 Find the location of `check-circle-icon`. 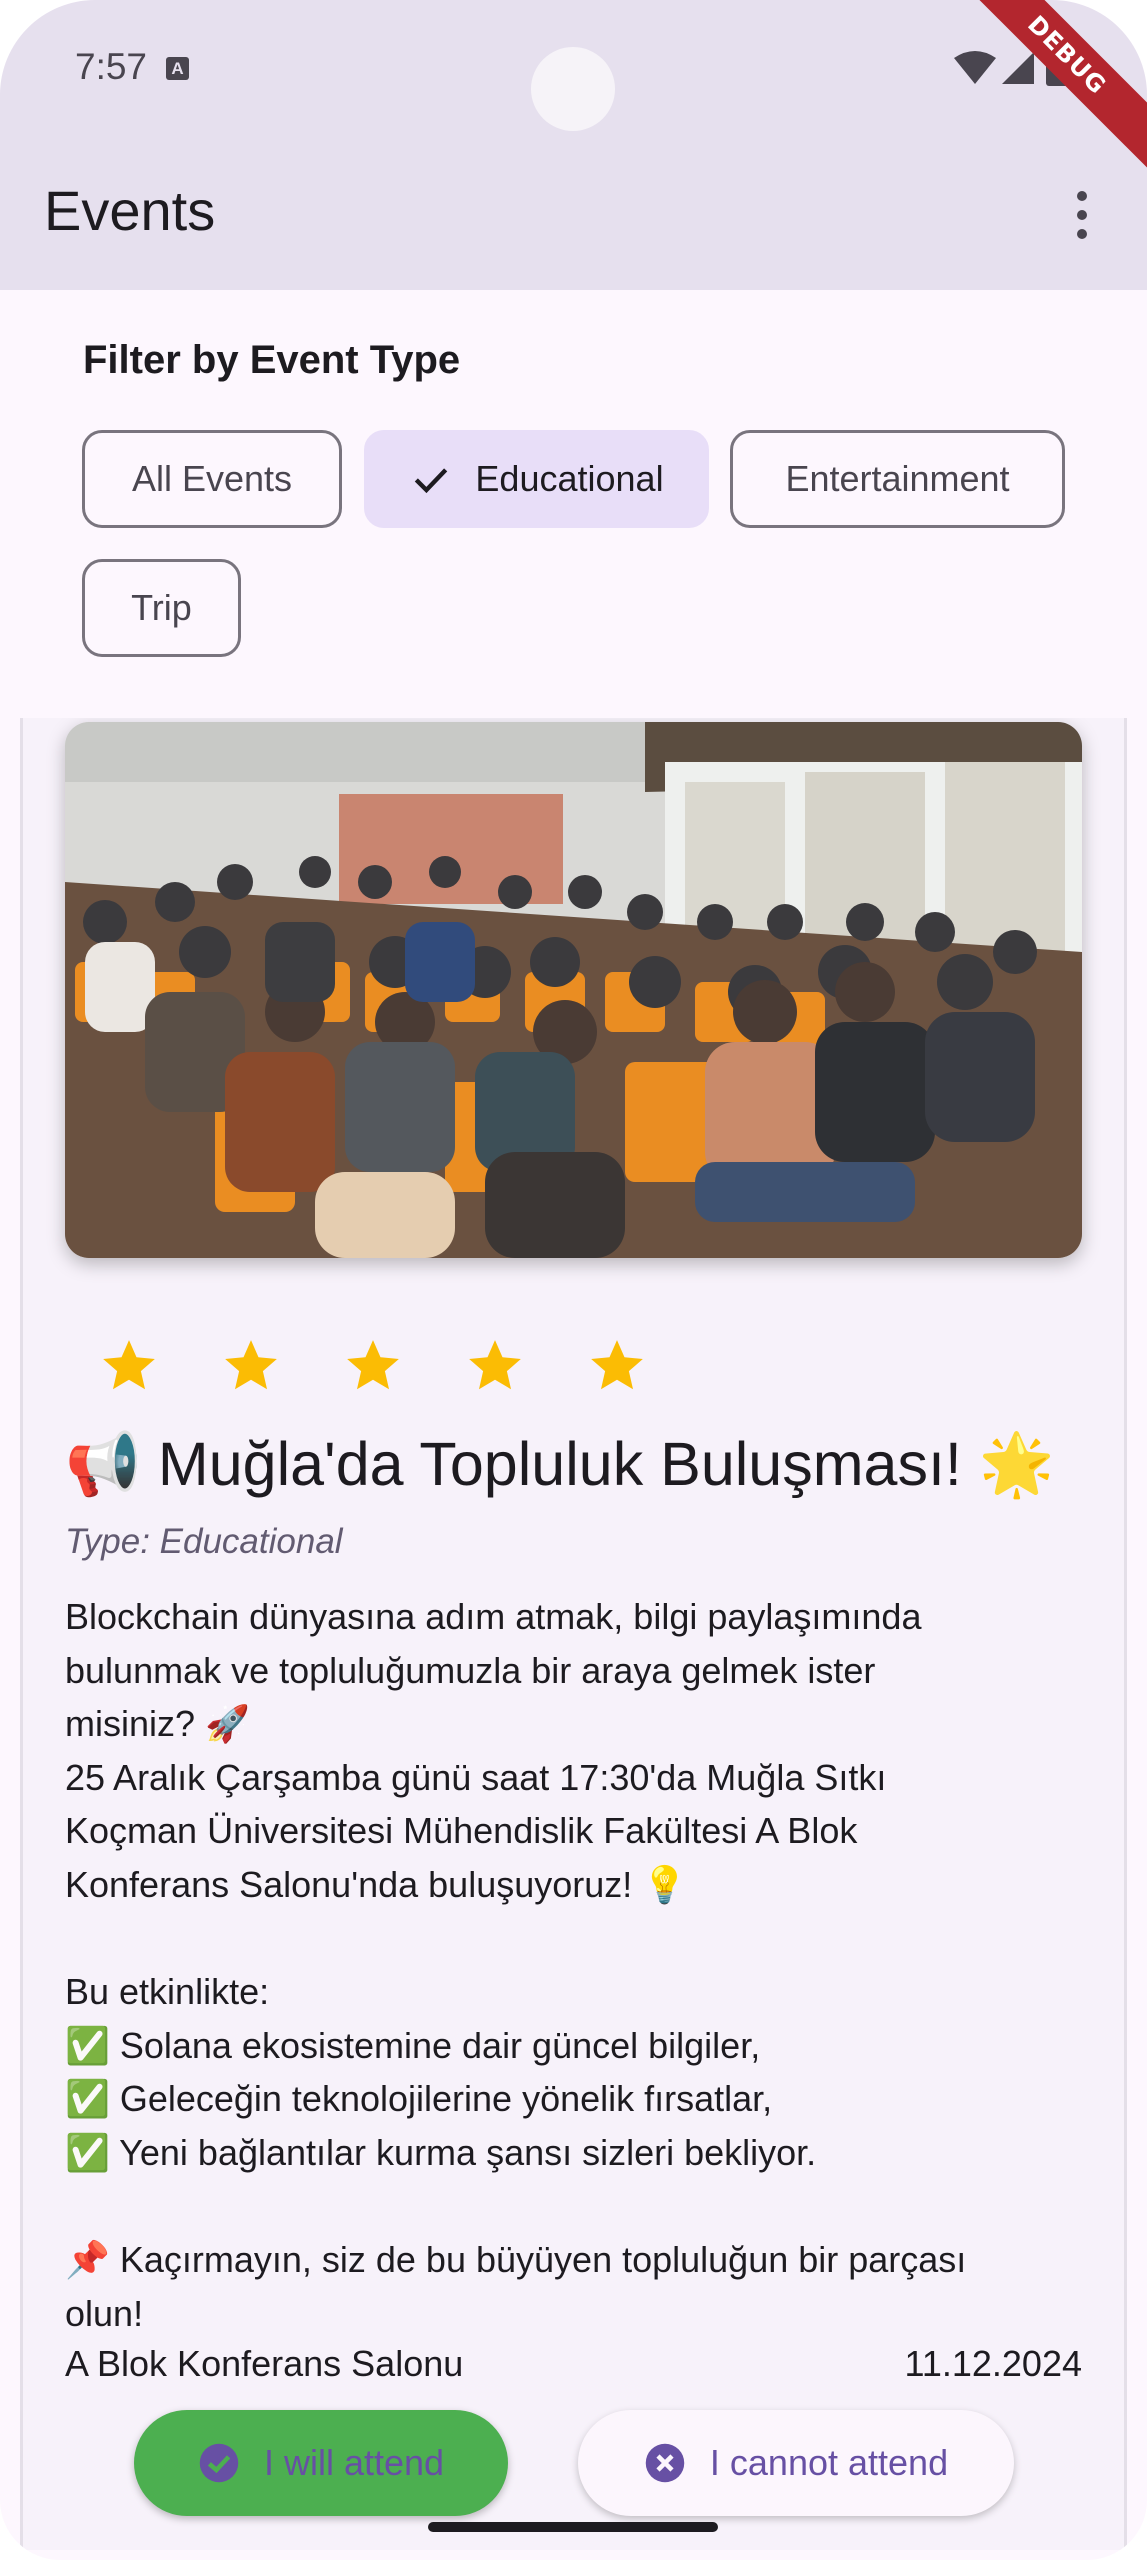

check-circle-icon is located at coordinates (219, 2463).